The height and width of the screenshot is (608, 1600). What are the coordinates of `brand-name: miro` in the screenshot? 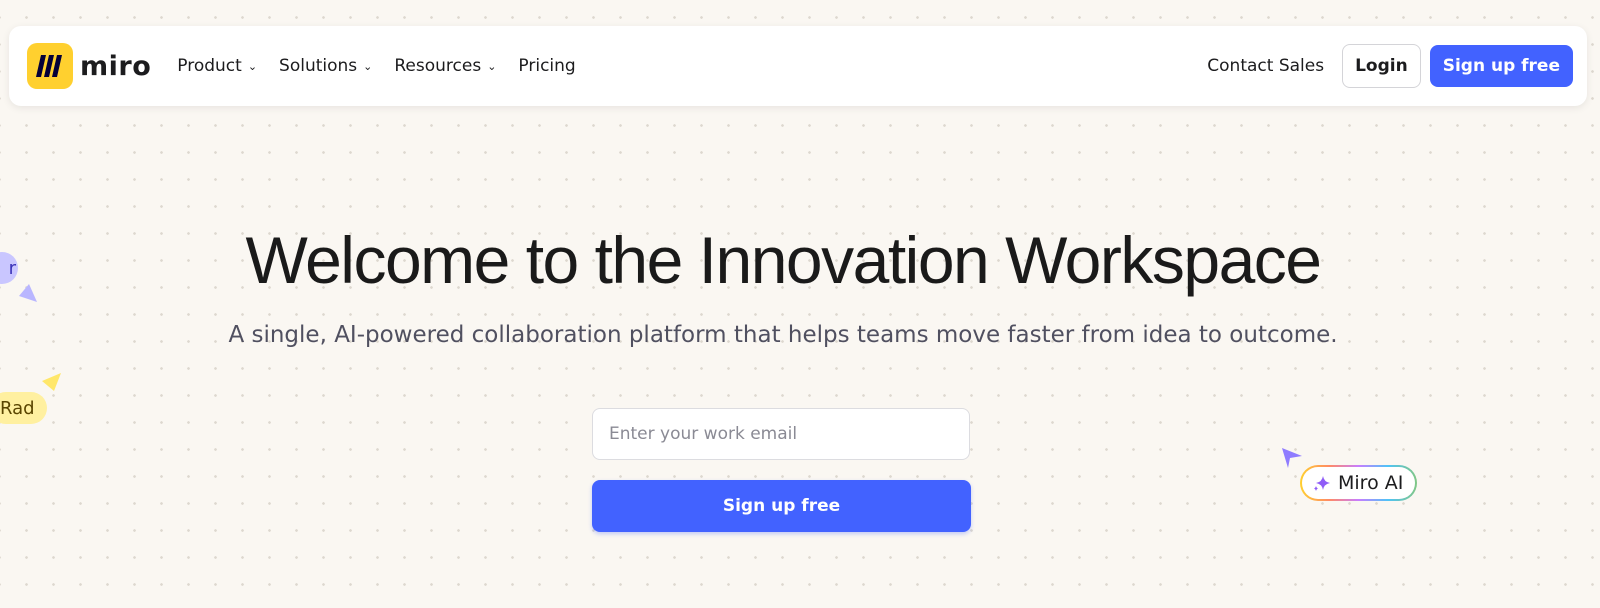 It's located at (116, 66).